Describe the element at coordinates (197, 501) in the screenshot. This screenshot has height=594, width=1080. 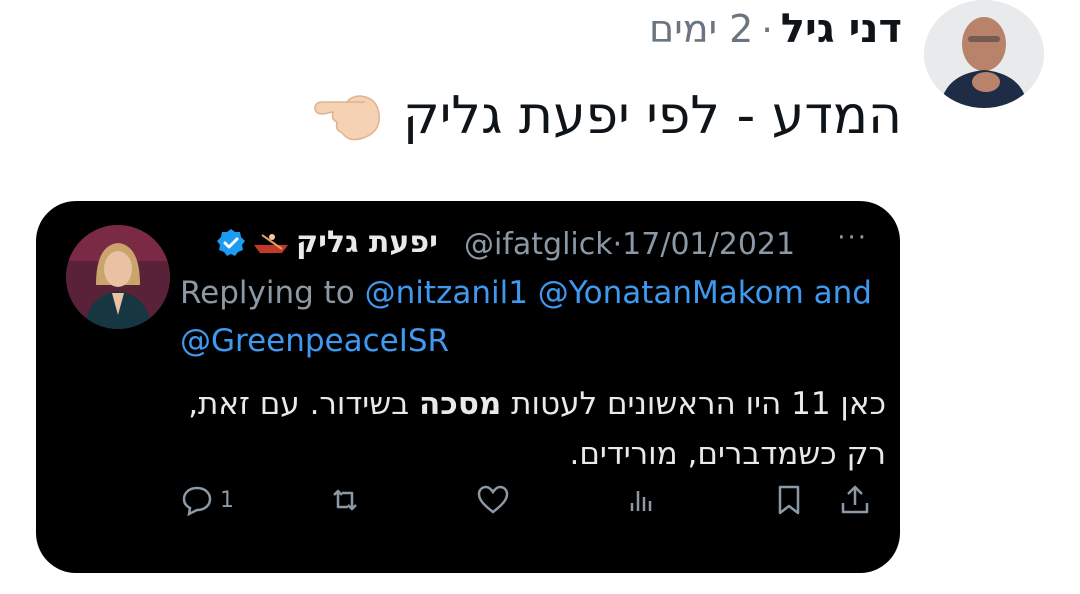
I see `reply-icon` at that location.